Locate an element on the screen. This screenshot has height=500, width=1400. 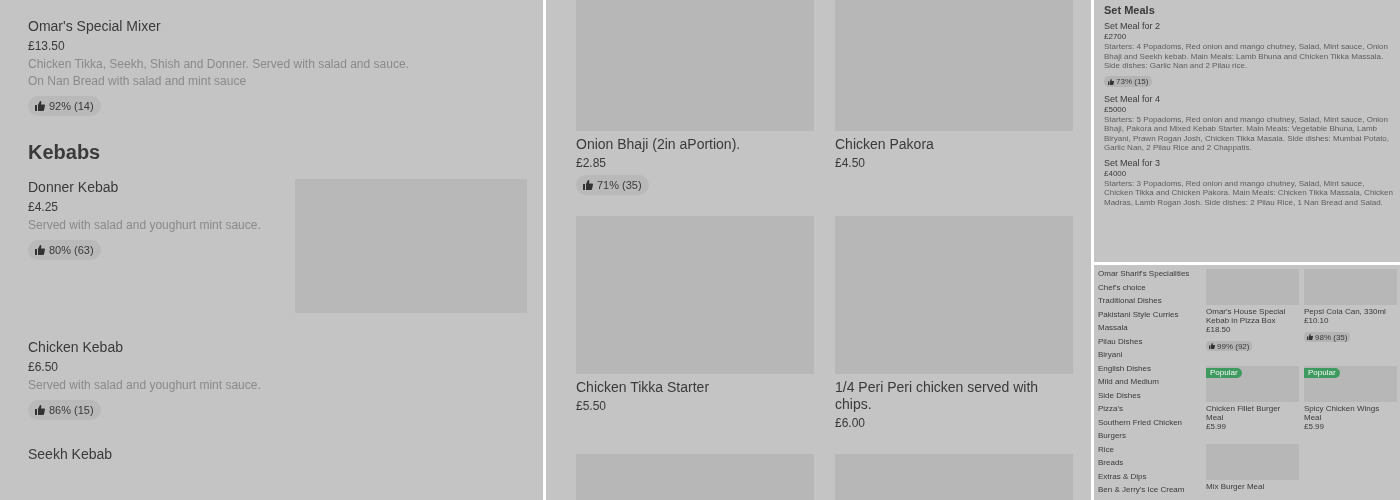
item-name: Chicken Fillet Burger Meal is located at coordinates (1252, 412).